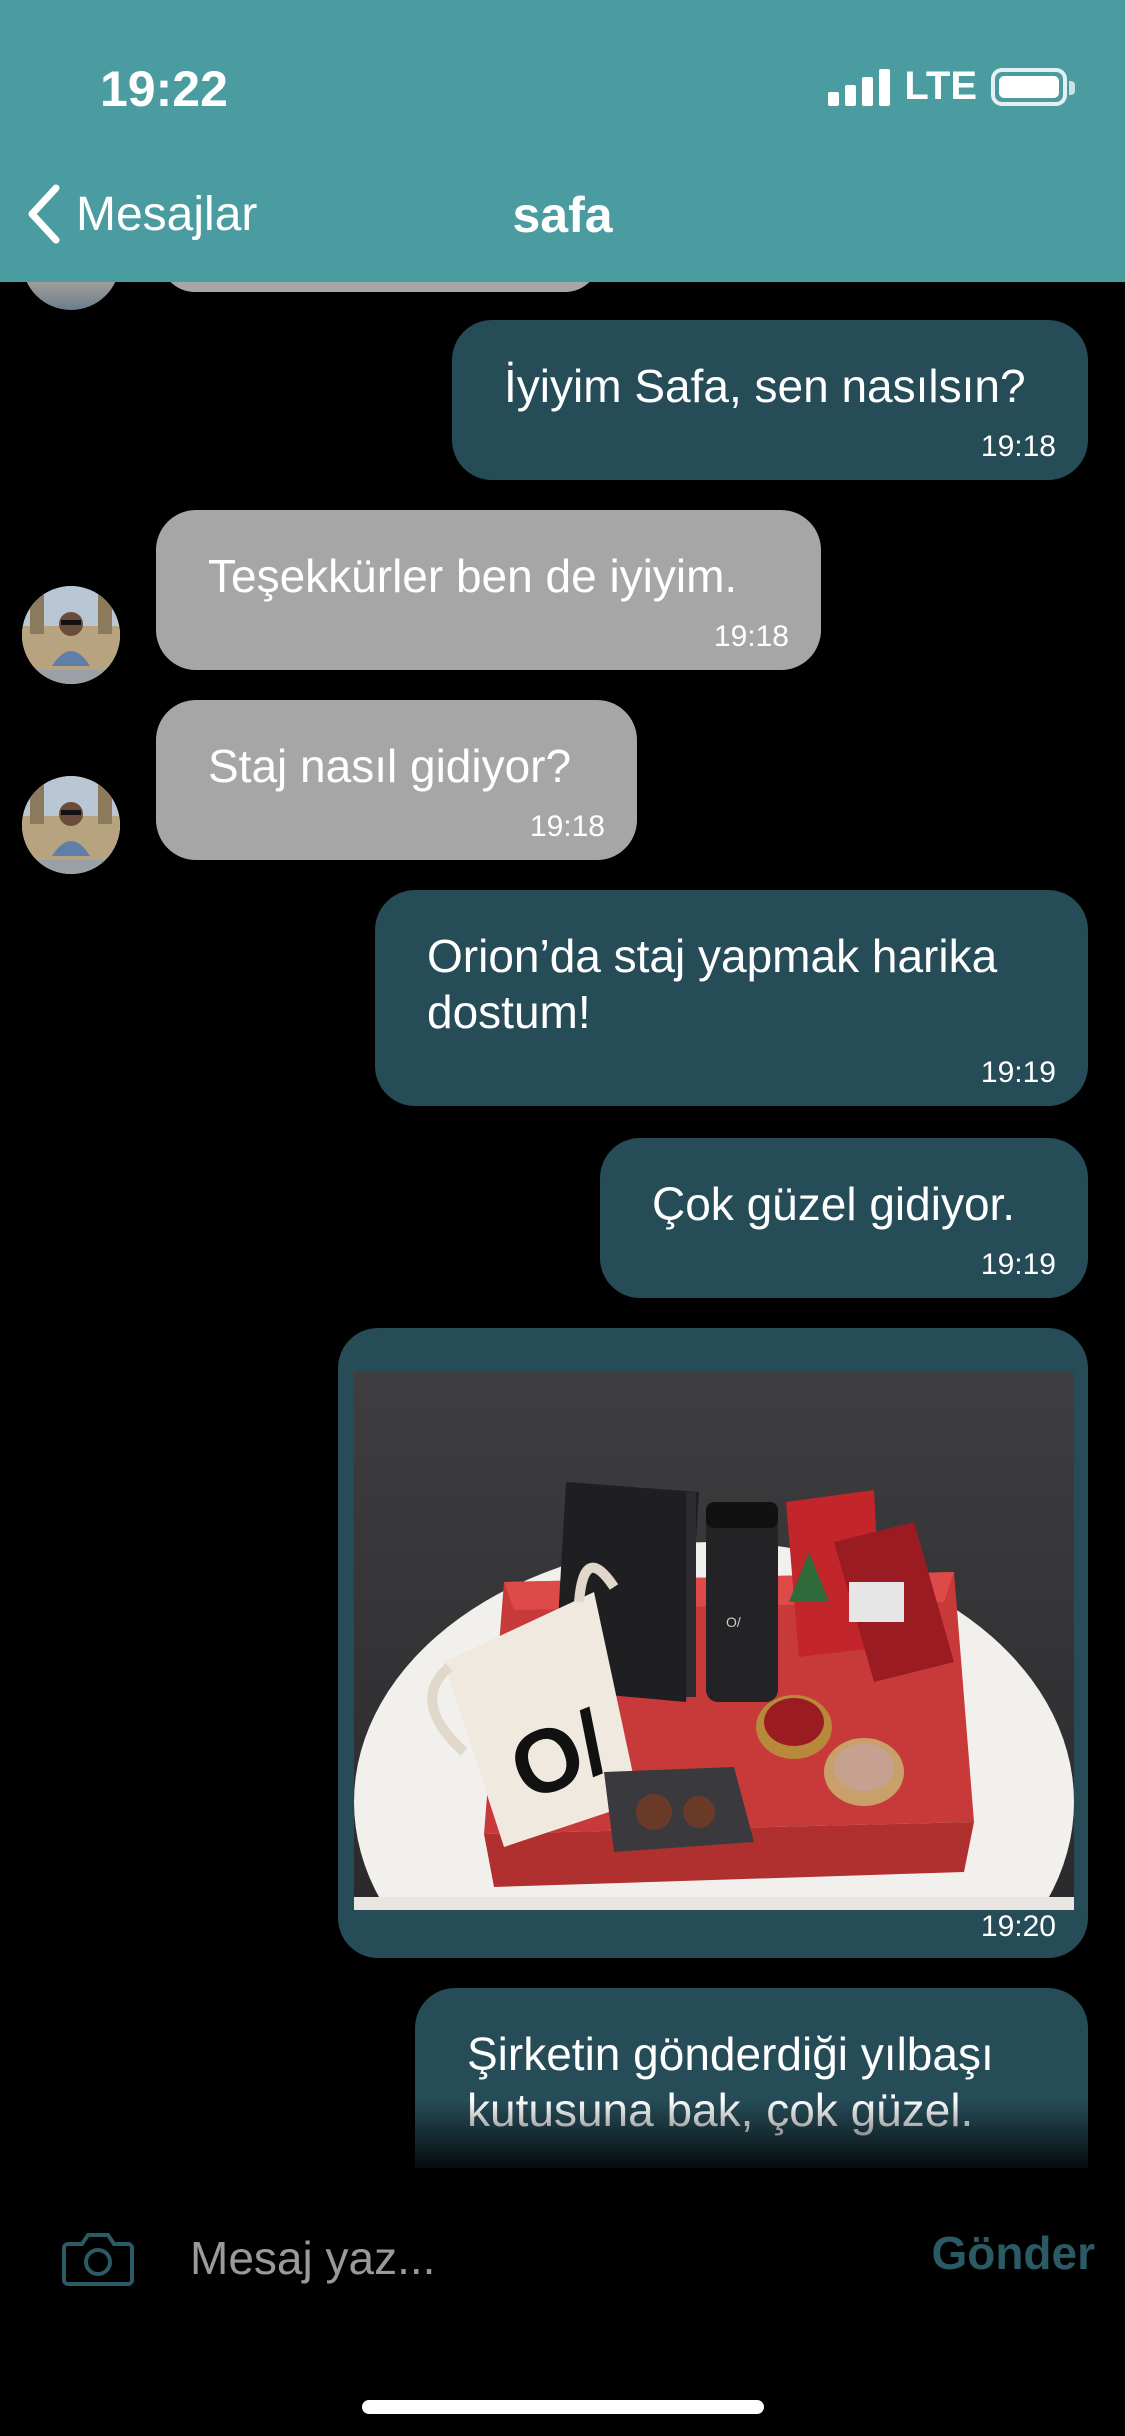 The height and width of the screenshot is (2436, 1125). What do you see at coordinates (733, 1622) in the screenshot?
I see `svg-text: O/` at bounding box center [733, 1622].